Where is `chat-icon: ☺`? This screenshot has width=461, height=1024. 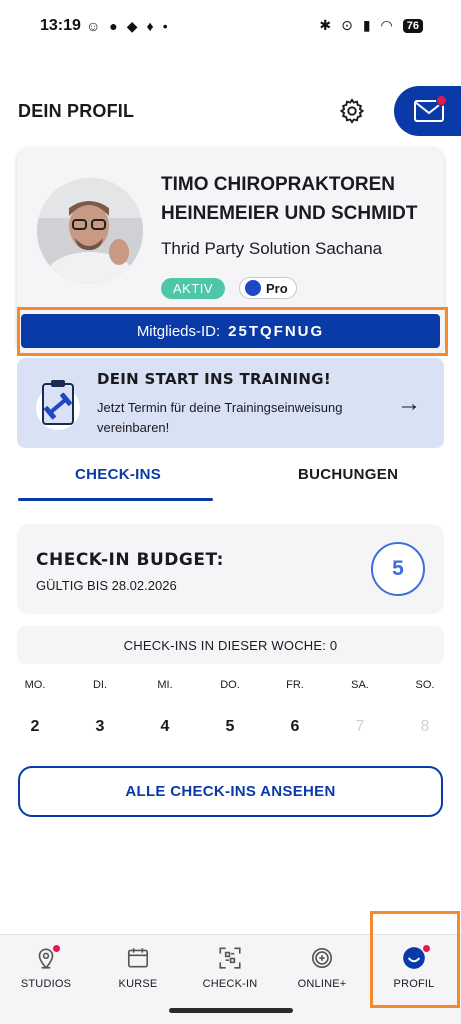 chat-icon: ☺ is located at coordinates (93, 26).